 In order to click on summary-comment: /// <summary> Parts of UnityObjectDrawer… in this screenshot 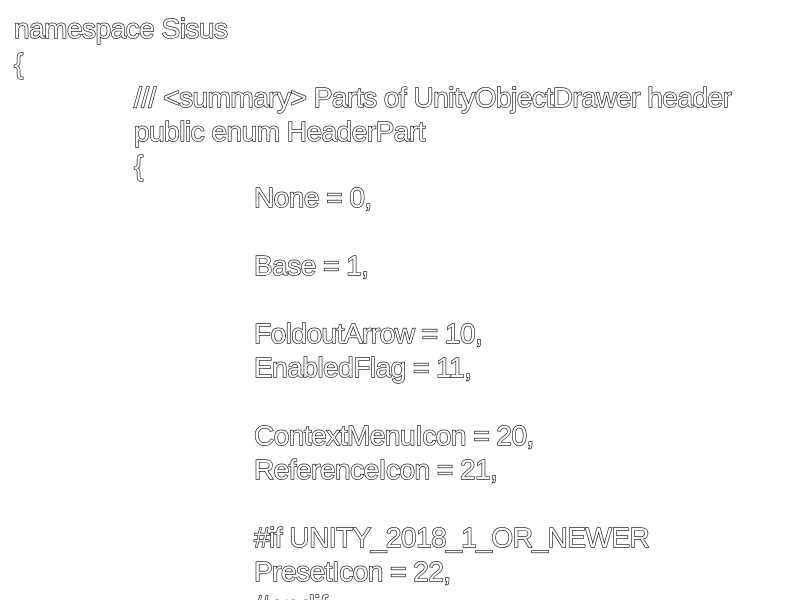, I will do `click(432, 97)`.